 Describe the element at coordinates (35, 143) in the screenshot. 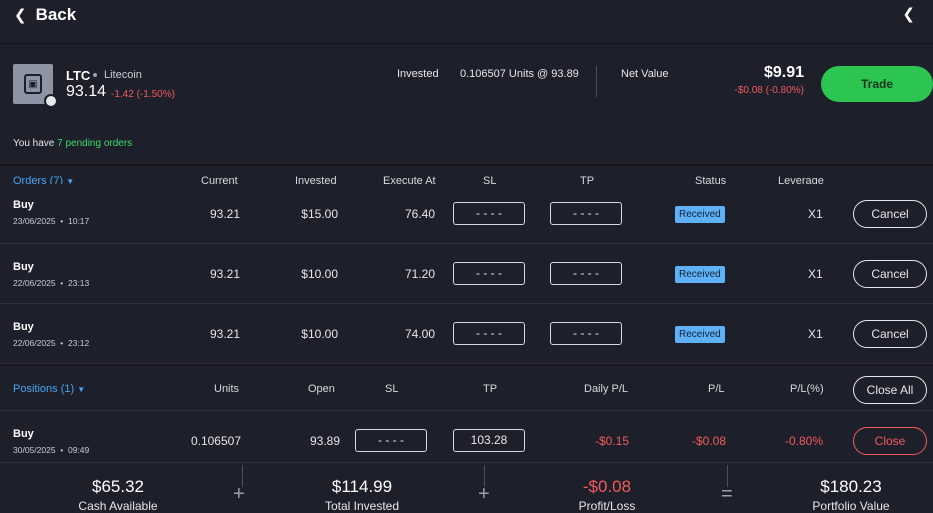

I see `pending-prefix: You have` at that location.